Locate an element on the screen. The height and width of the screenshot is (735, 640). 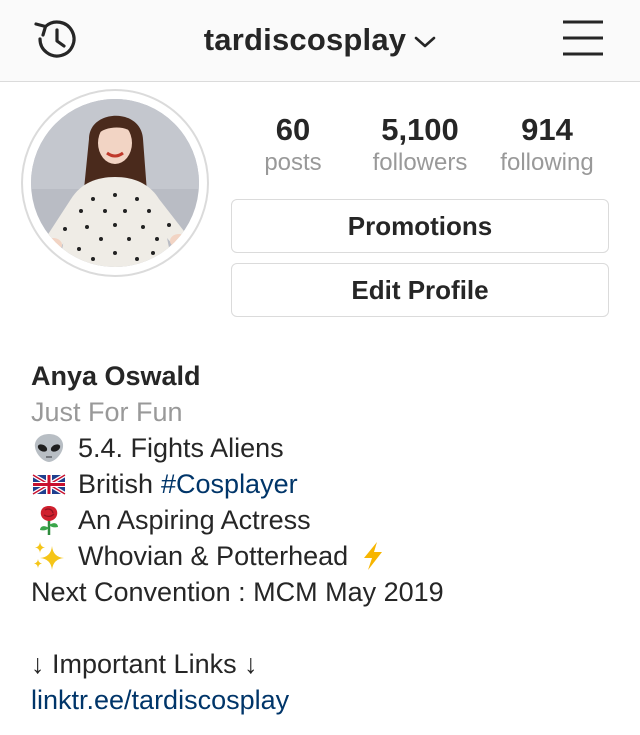
posts-stat: 60 posts is located at coordinates (293, 145).